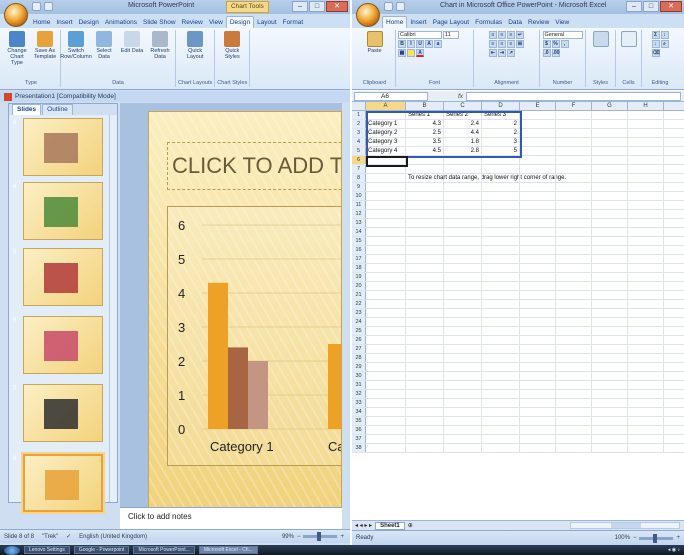  I want to click on column-header: D, so click(501, 106).